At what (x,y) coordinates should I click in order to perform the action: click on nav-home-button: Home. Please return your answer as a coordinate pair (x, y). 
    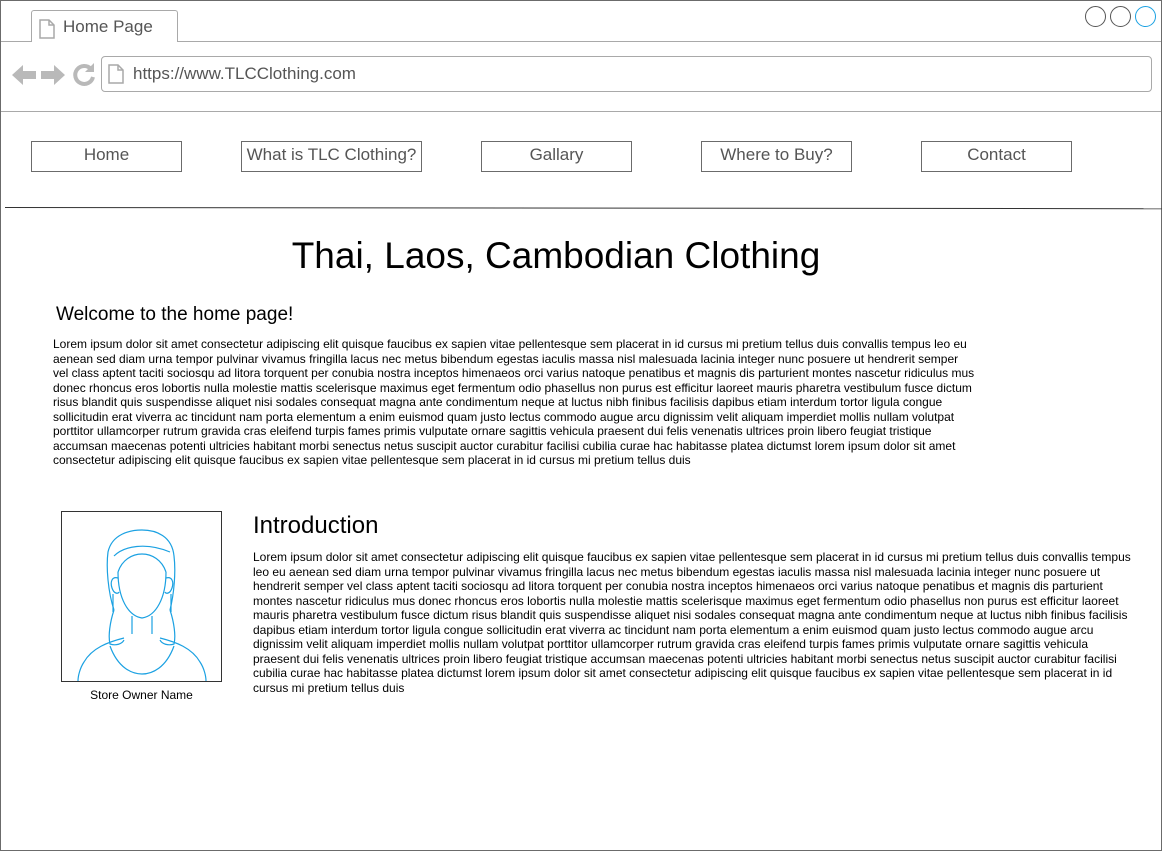
    Looking at the image, I should click on (106, 156).